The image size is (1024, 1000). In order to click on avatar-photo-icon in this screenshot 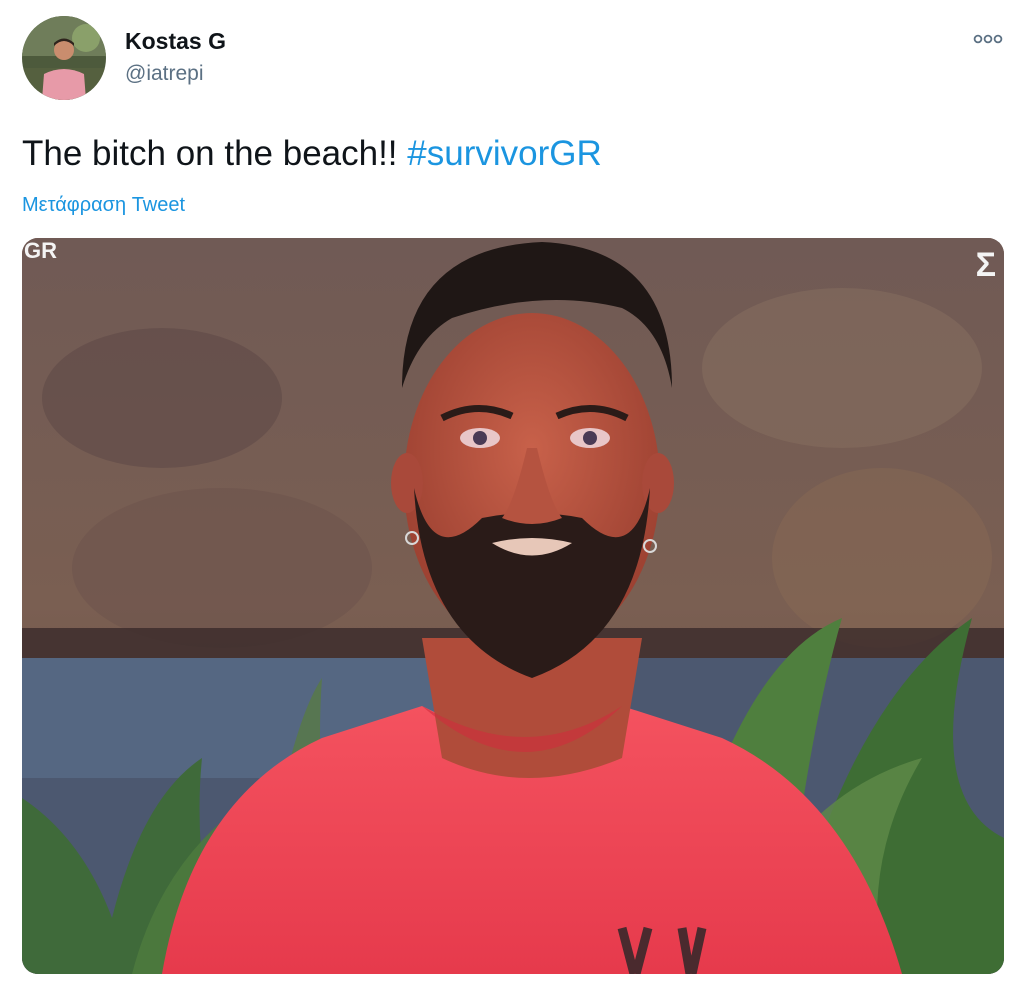, I will do `click(64, 58)`.